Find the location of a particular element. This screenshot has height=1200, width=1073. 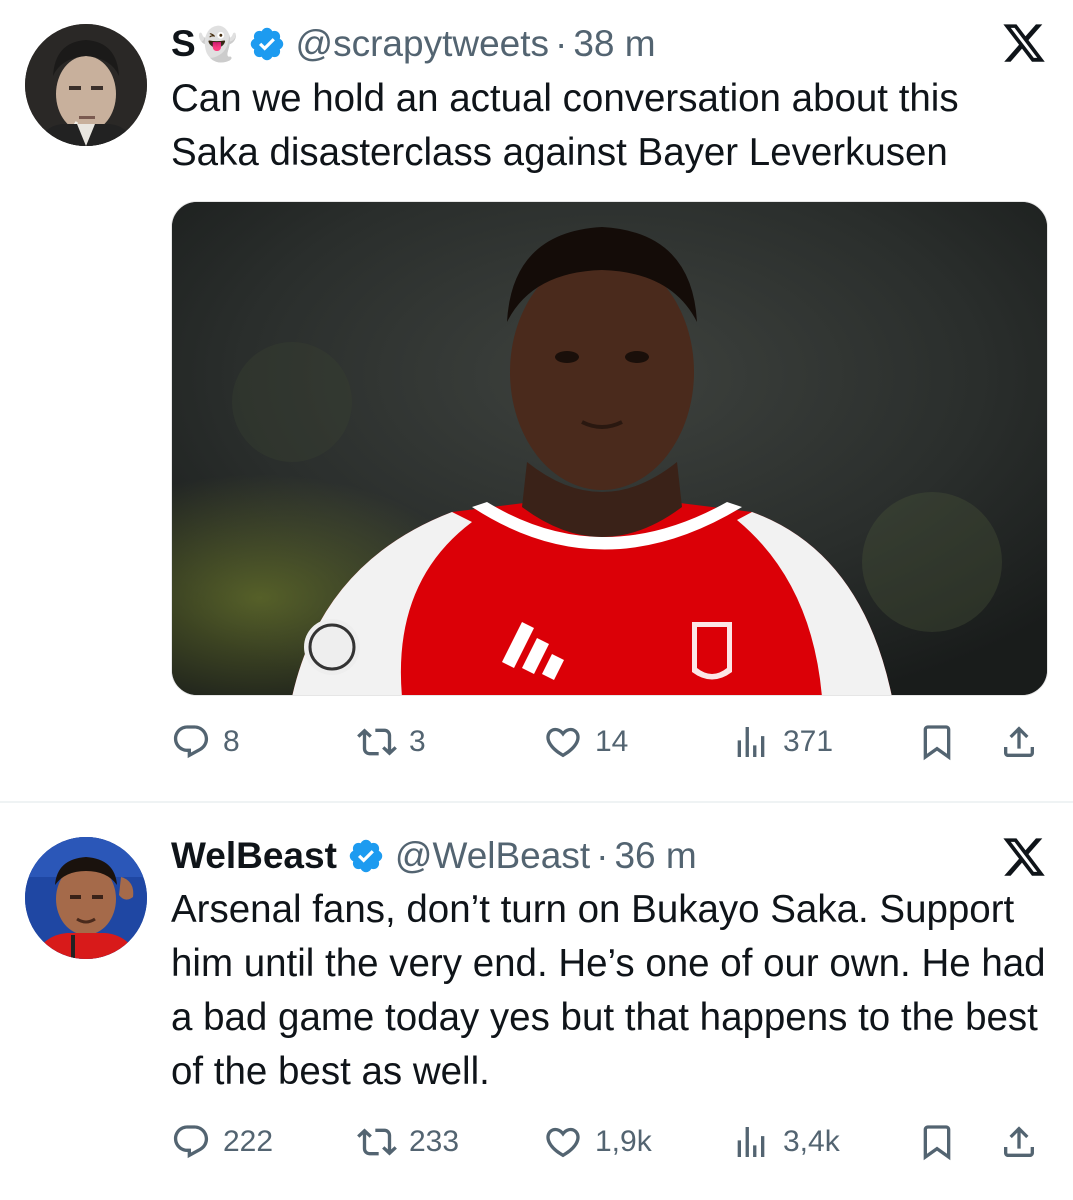

tweet-actions: 8 3 14 371 is located at coordinates (611, 742).